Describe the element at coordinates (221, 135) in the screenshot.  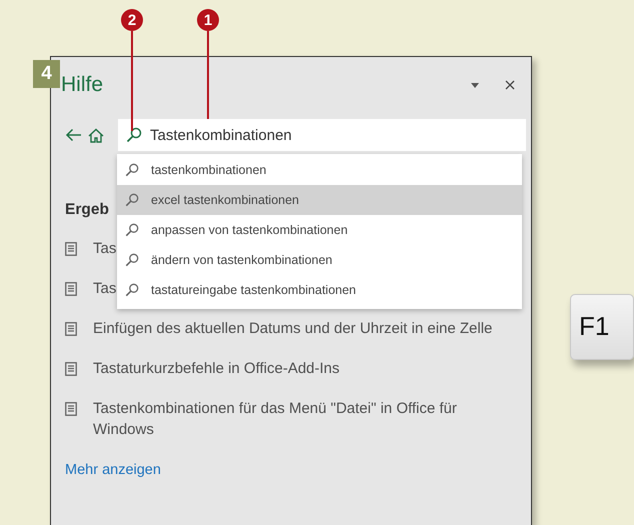
I see `search-text: Tastenkombinationen` at that location.